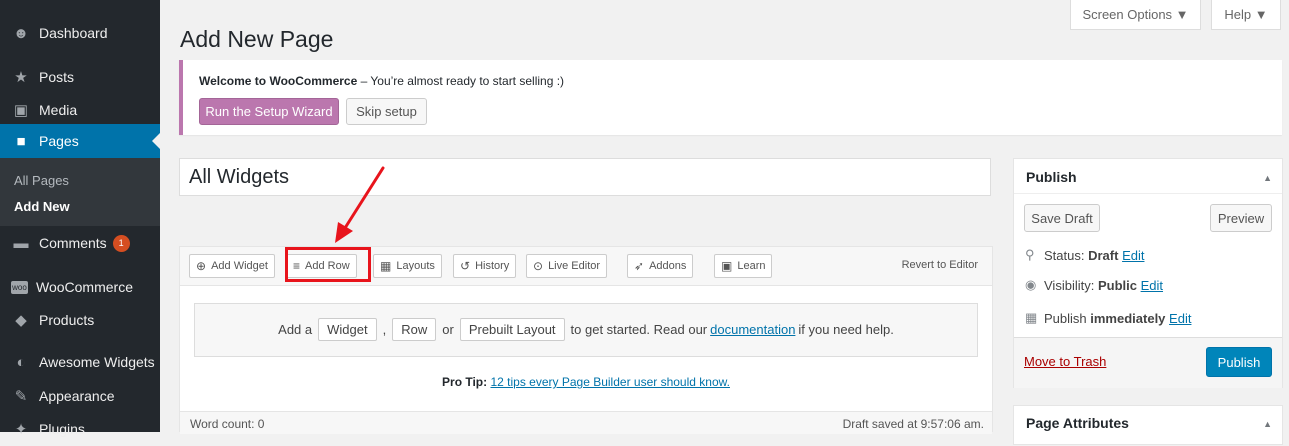 The height and width of the screenshot is (446, 1289). I want to click on visibility-label: Visibility:, so click(1069, 285).